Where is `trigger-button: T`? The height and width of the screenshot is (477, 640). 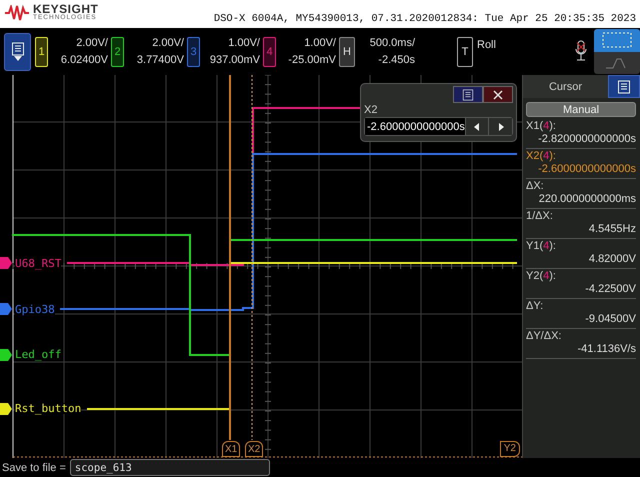 trigger-button: T is located at coordinates (465, 51).